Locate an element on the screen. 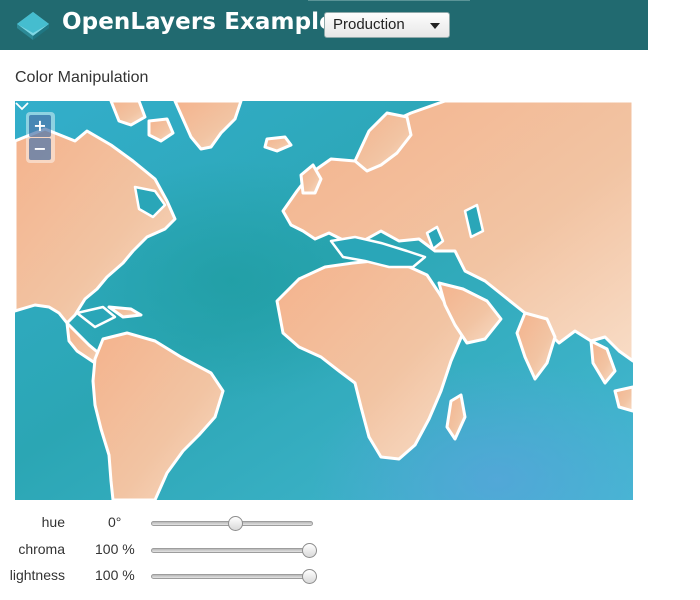 The width and height of the screenshot is (700, 600). hue-value: 0° is located at coordinates (115, 522).